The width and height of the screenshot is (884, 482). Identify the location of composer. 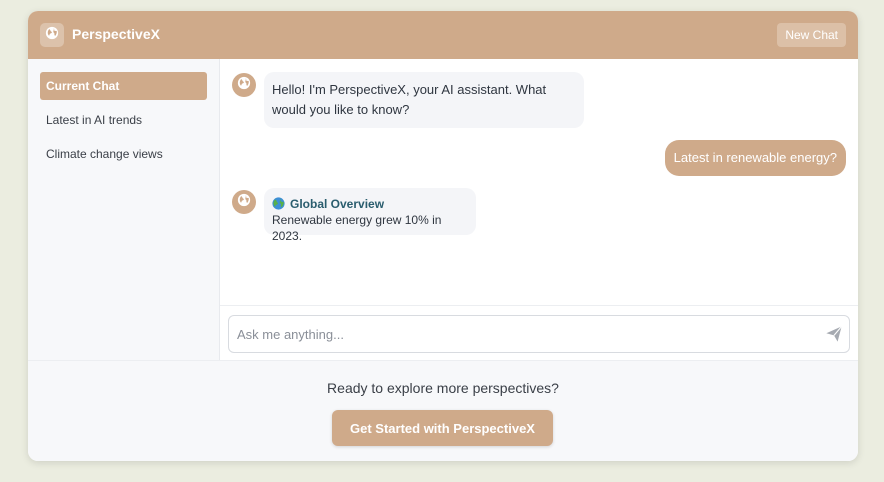
(539, 332).